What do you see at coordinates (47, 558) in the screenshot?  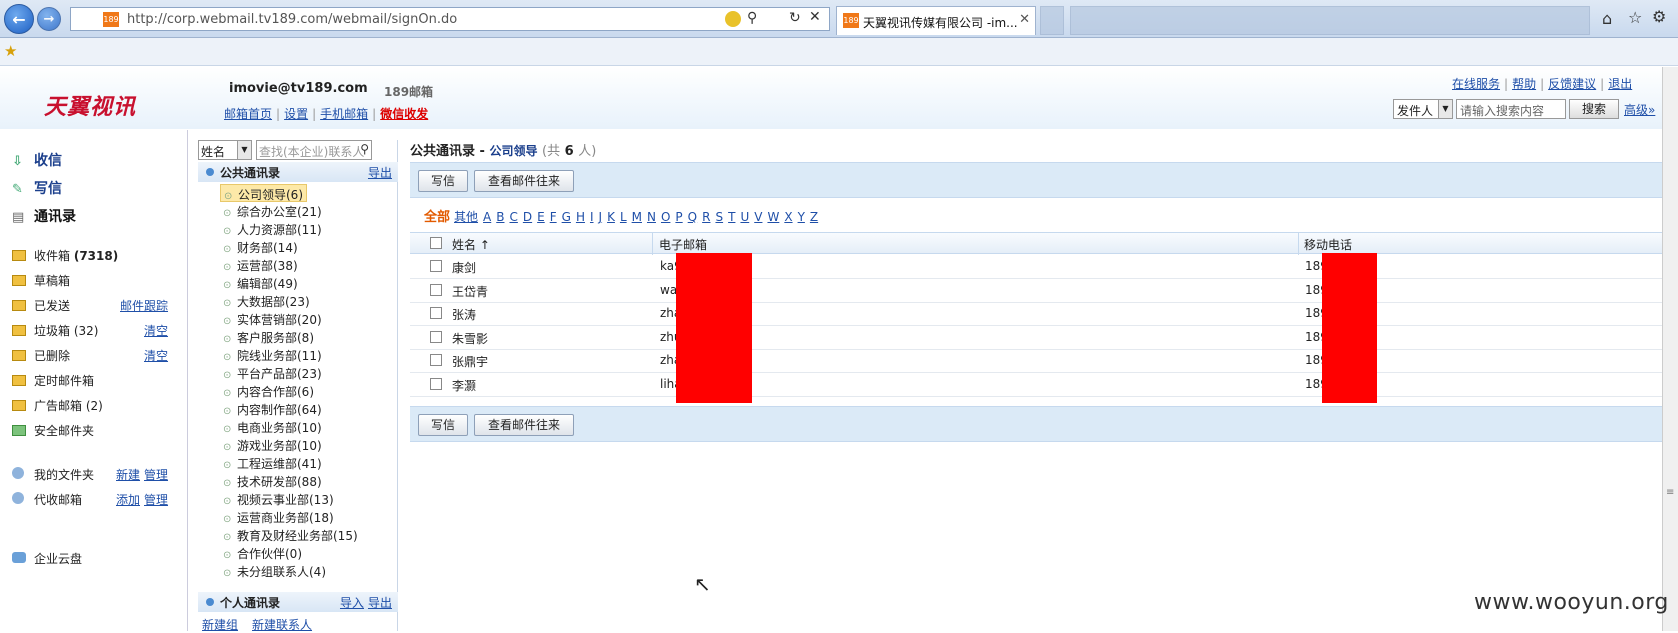 I see `enterprise-cloud: 企业云盘` at bounding box center [47, 558].